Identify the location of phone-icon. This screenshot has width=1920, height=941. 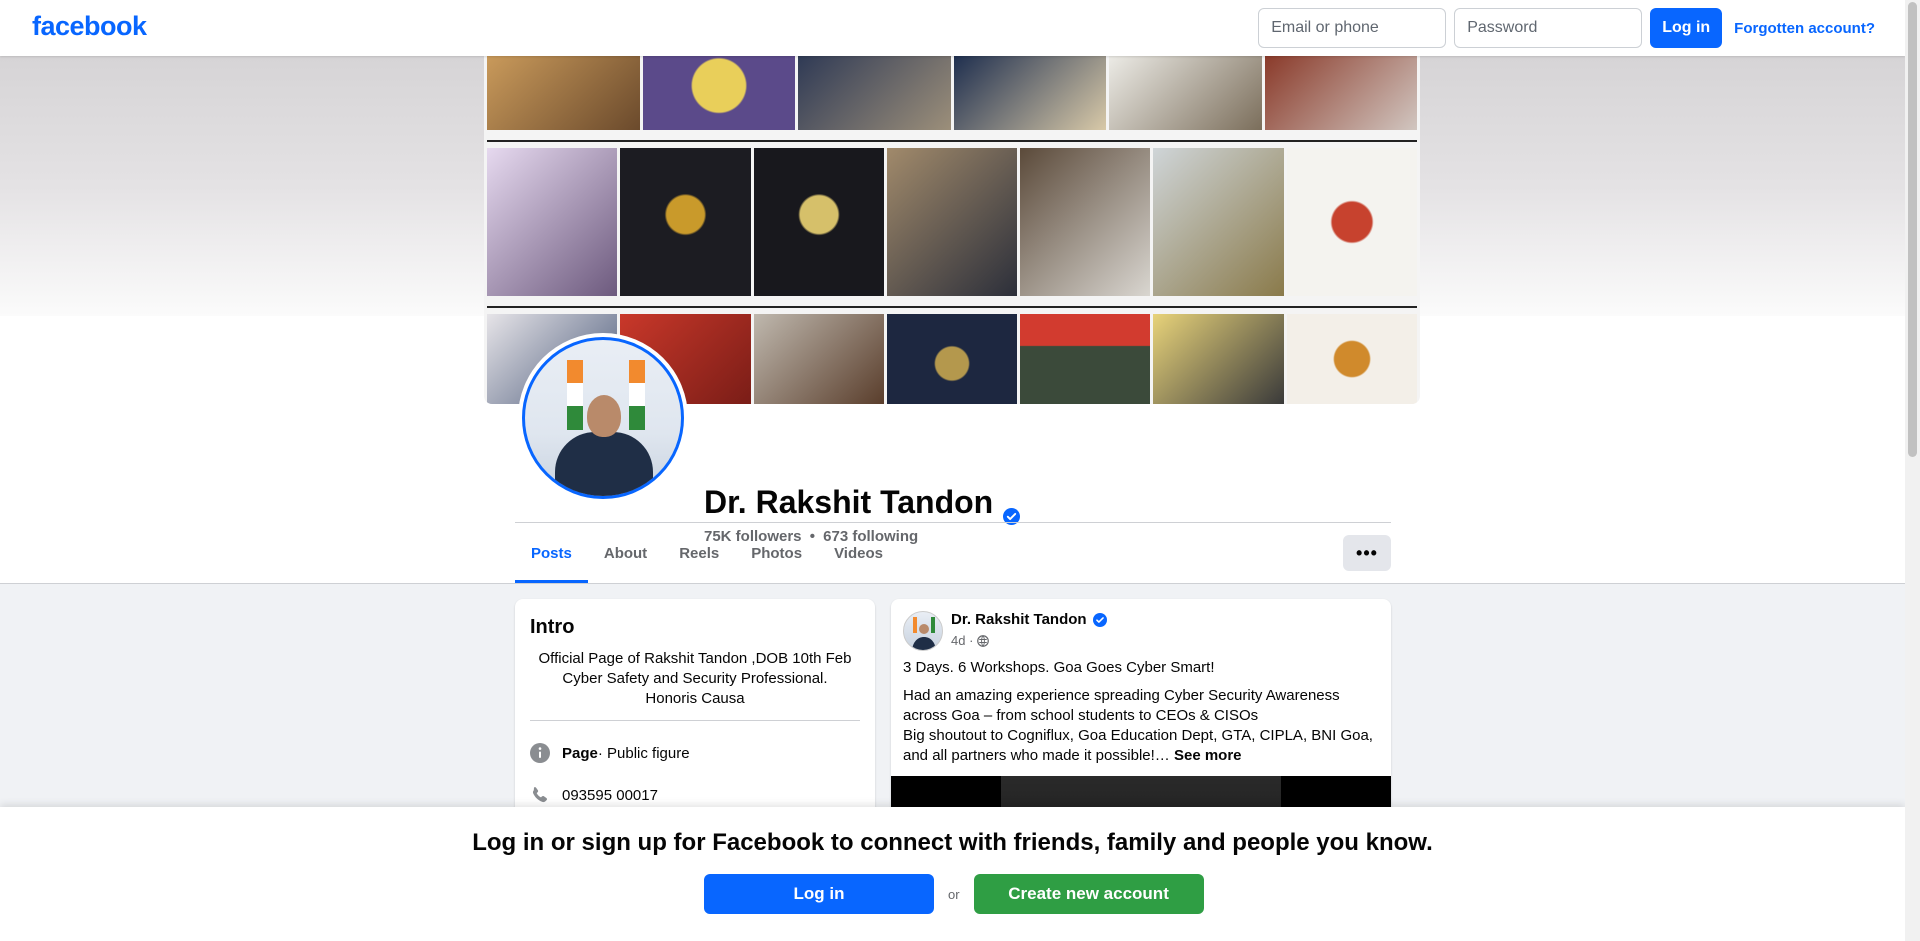
(540, 795).